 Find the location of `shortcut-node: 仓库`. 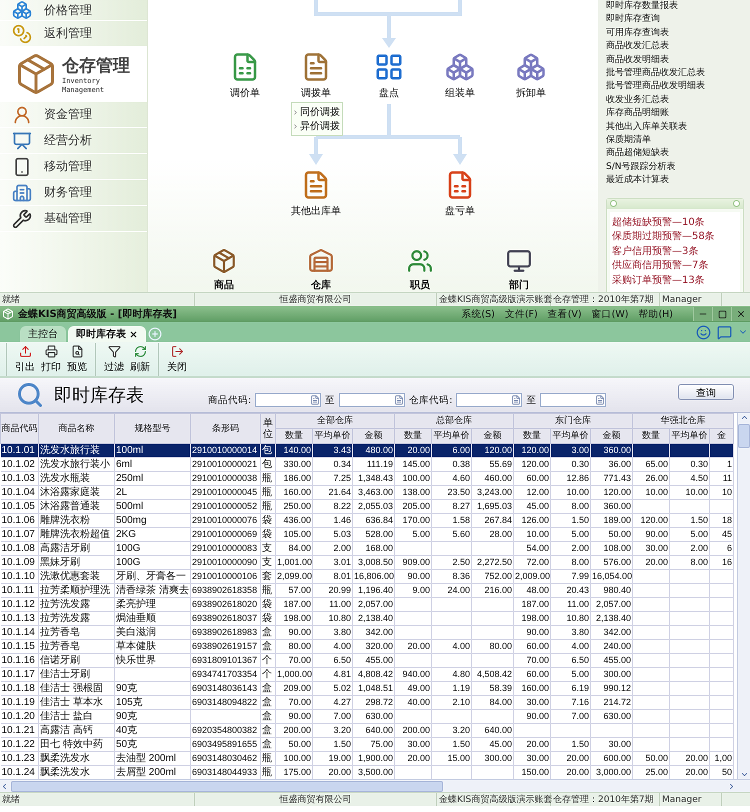

shortcut-node: 仓库 is located at coordinates (321, 270).